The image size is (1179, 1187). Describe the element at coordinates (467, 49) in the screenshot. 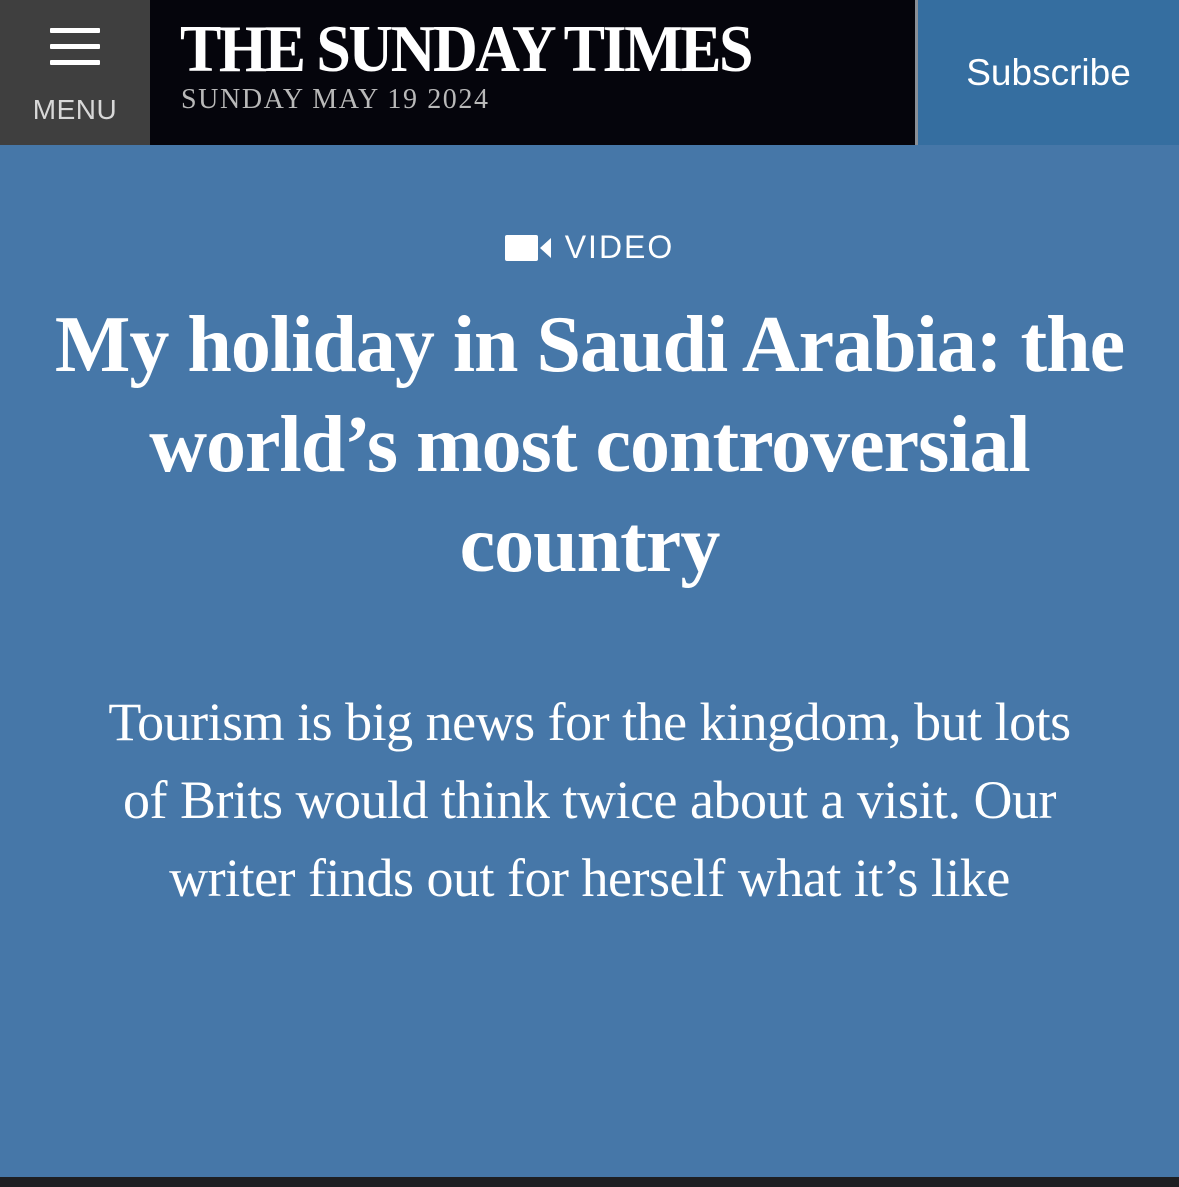

I see `masthead-logo: THE SUNDAY TIMES` at that location.